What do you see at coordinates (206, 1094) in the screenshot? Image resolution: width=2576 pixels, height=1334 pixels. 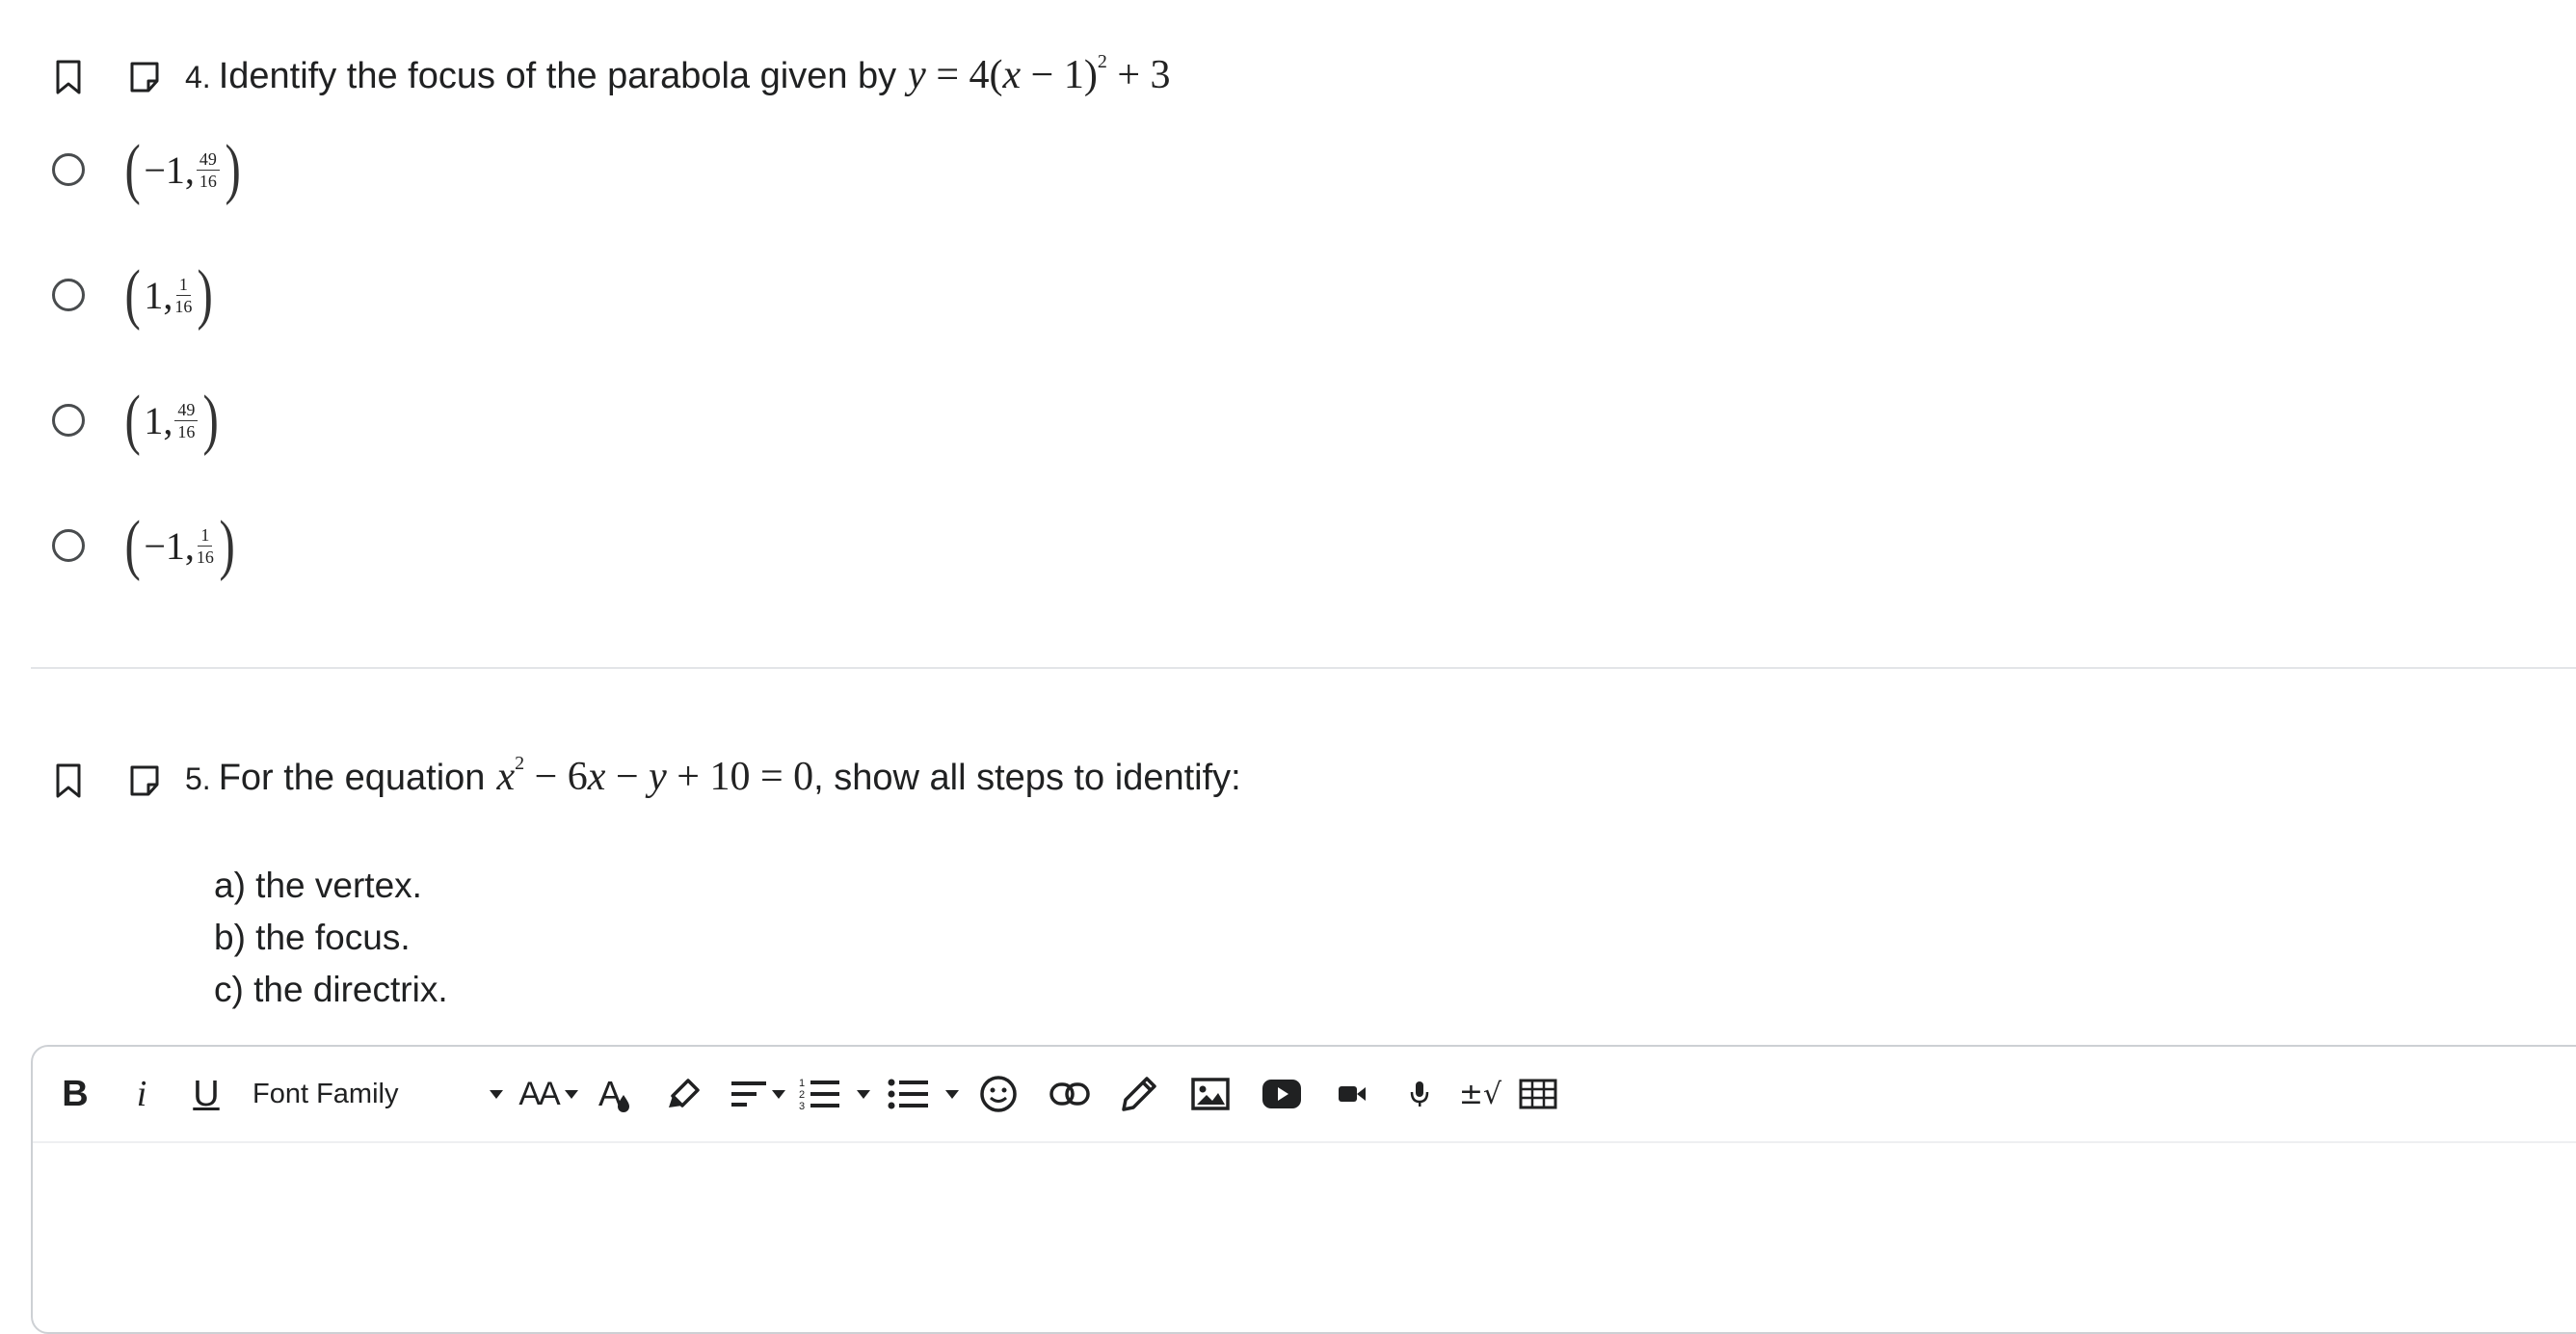 I see `underline-button: U` at bounding box center [206, 1094].